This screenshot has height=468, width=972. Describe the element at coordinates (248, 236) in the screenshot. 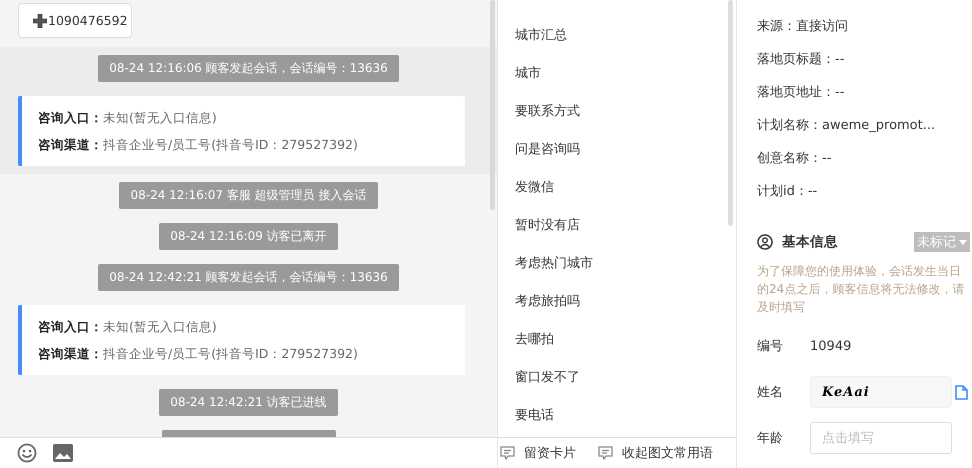

I see `system-message: 08-24 12:16:09 访客已离开` at that location.